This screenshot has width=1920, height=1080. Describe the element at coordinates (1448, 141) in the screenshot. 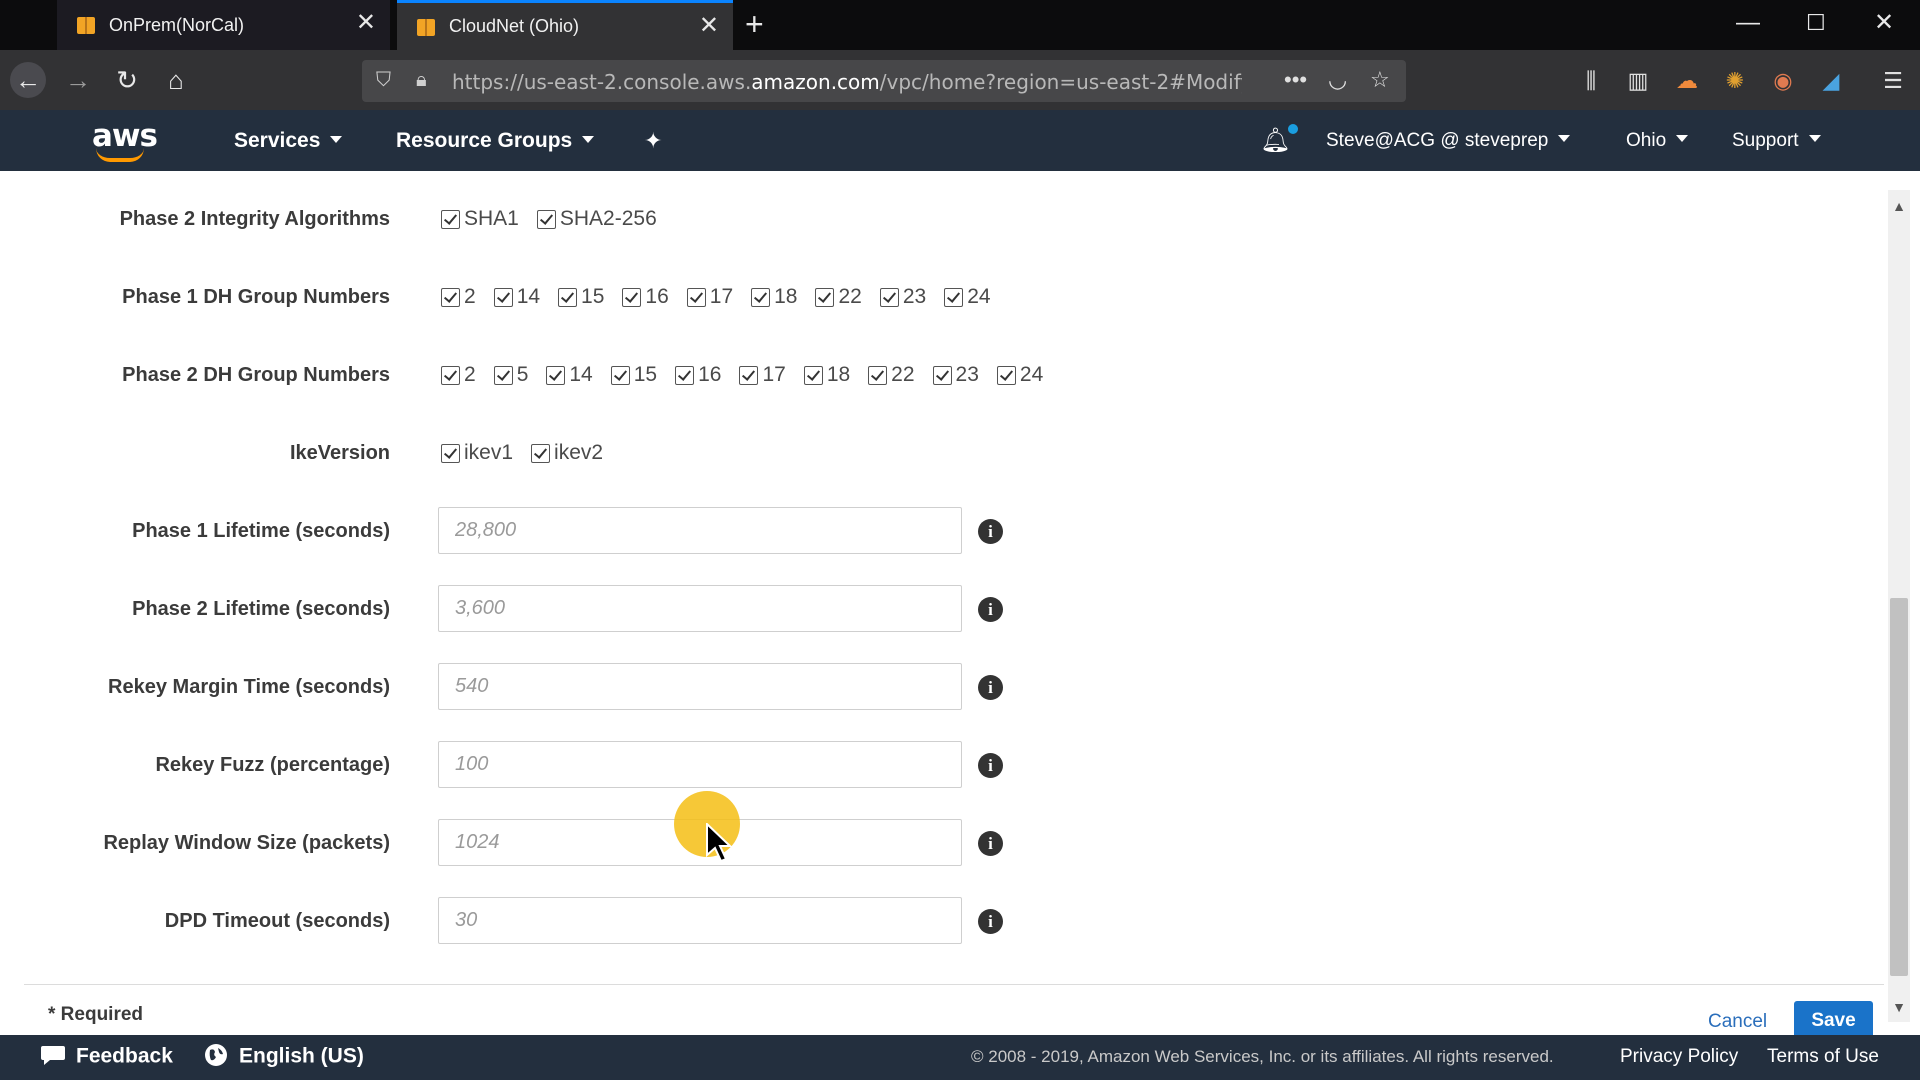

I see `account-menu: Steve@ACG @ steveprep` at that location.